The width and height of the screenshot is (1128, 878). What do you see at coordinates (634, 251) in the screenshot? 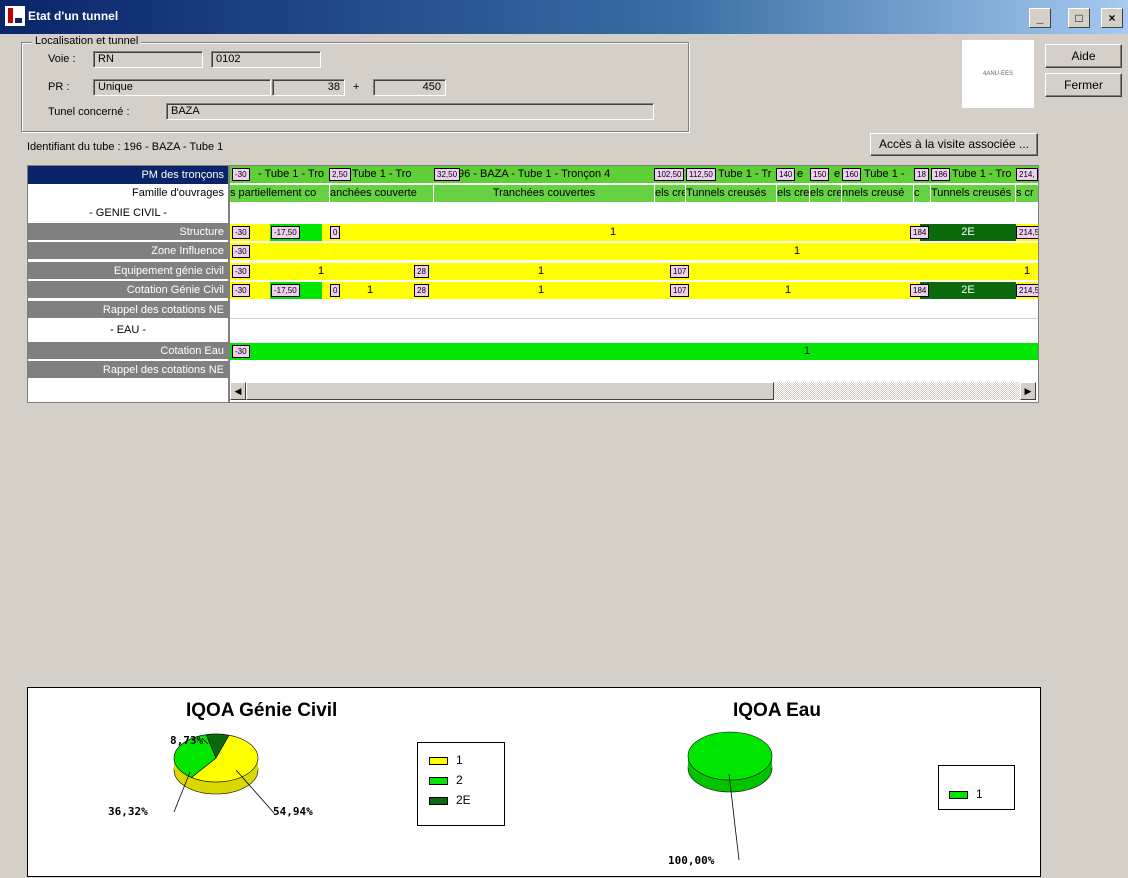
I see `zone-row` at bounding box center [634, 251].